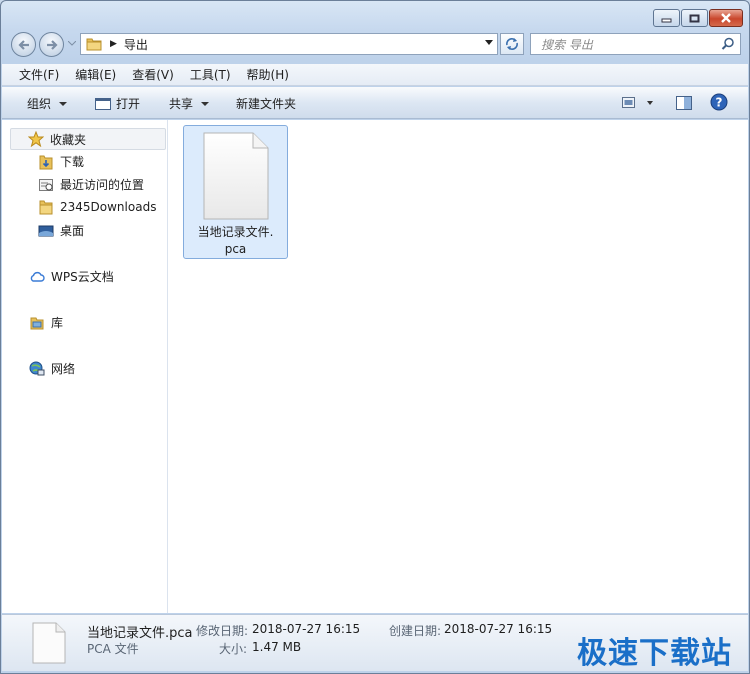 The image size is (750, 674). I want to click on preview-pane-icon, so click(684, 103).